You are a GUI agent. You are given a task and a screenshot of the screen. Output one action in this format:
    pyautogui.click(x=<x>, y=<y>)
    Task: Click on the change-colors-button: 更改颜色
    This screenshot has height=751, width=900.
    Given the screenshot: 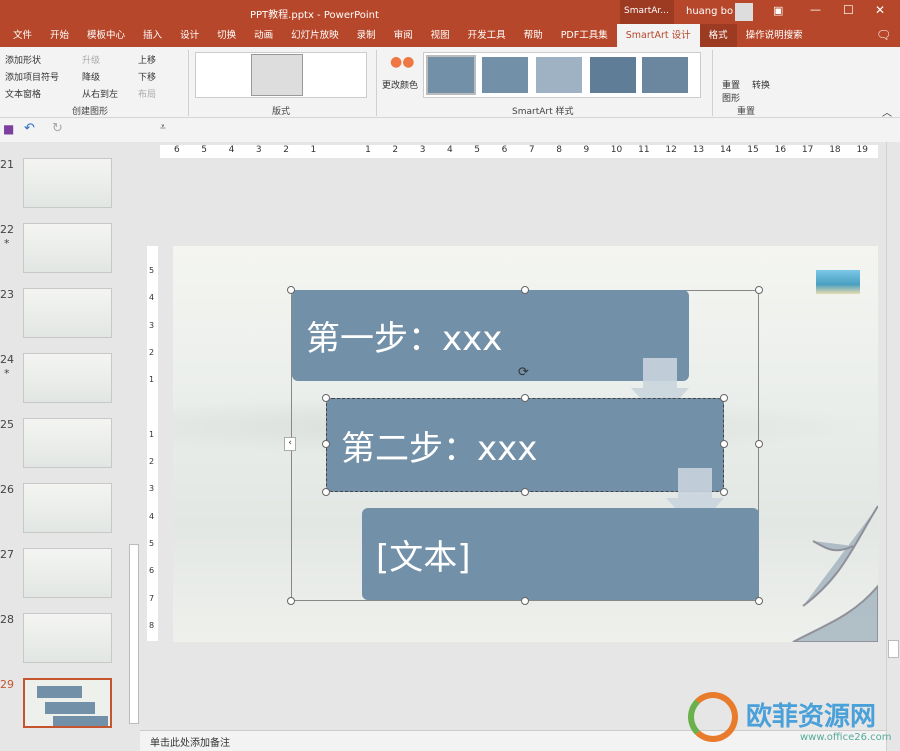 What is the action you would take?
    pyautogui.click(x=400, y=84)
    